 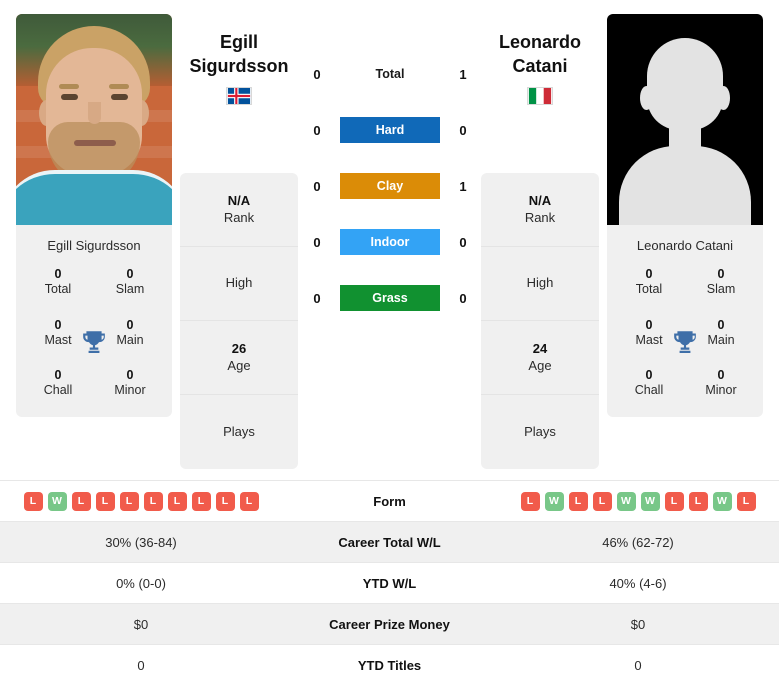 I want to click on stat-value-right: 40% (4-6), so click(x=638, y=583).